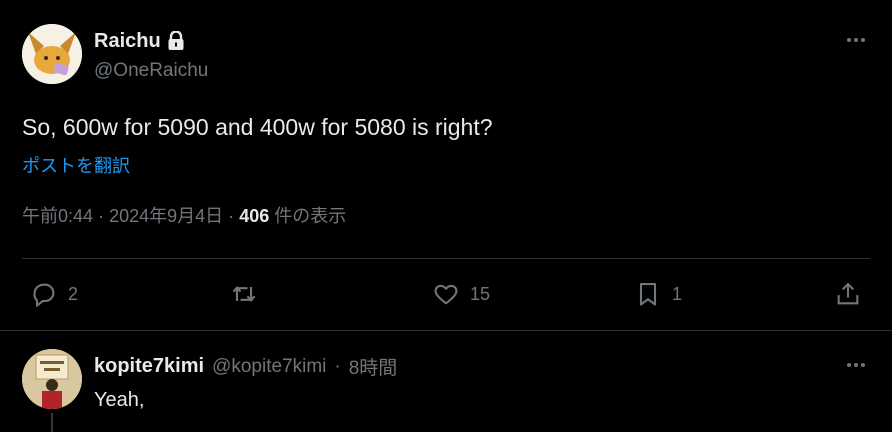 The image size is (892, 432). What do you see at coordinates (57, 216) in the screenshot?
I see `tweet-time: 午前0:44` at bounding box center [57, 216].